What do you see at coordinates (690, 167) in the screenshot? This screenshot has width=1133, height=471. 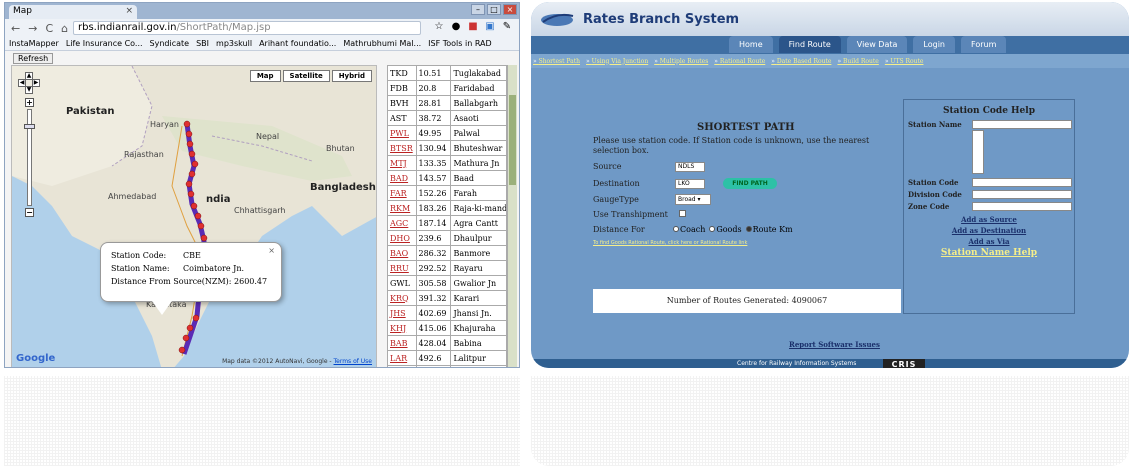 I see `source-input: NDLS` at bounding box center [690, 167].